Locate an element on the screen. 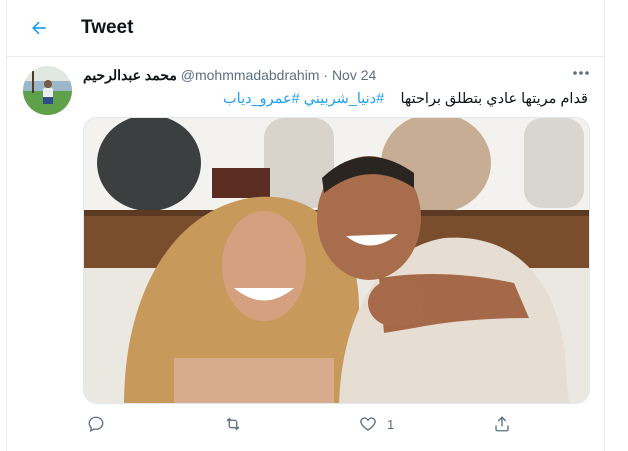 Image resolution: width=628 pixels, height=451 pixels. more-horizontal-icon is located at coordinates (581, 73).